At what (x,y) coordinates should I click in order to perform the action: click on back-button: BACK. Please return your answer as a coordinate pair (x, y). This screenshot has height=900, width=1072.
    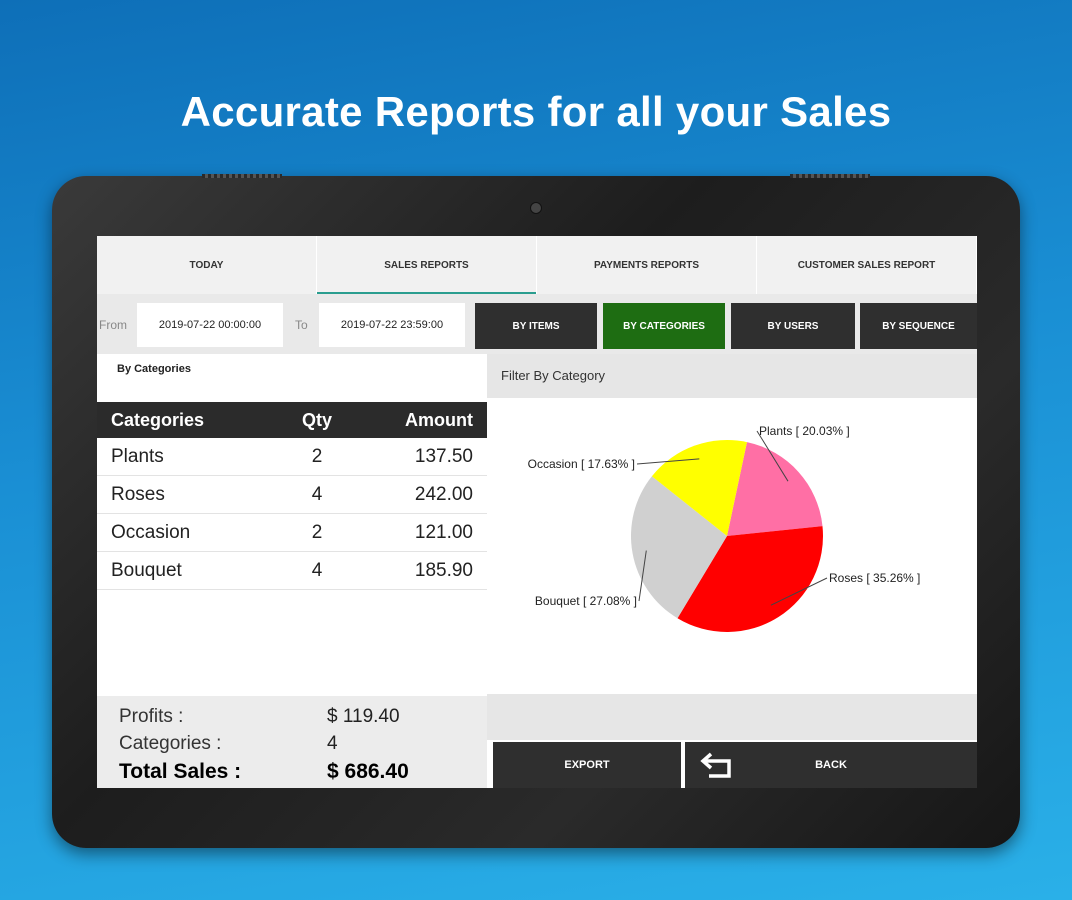
    Looking at the image, I should click on (831, 765).